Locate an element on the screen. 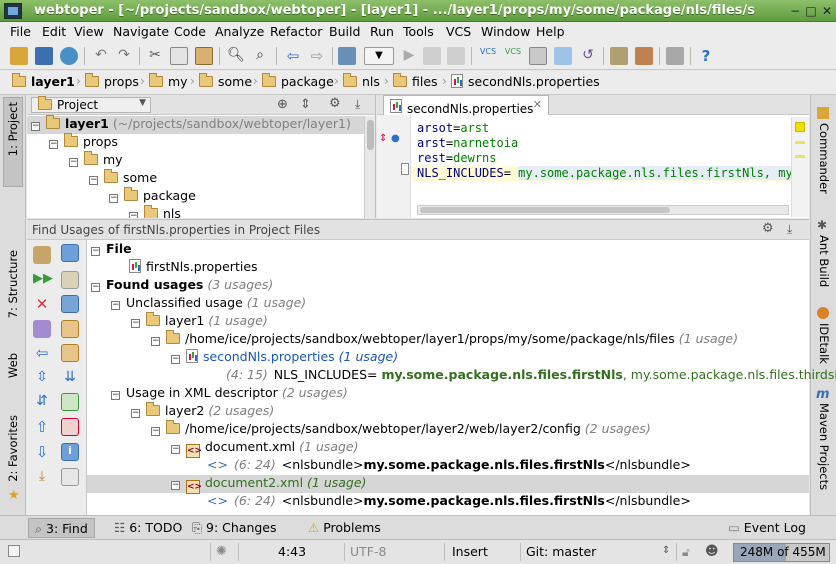  menu-tools: Tools is located at coordinates (418, 31).